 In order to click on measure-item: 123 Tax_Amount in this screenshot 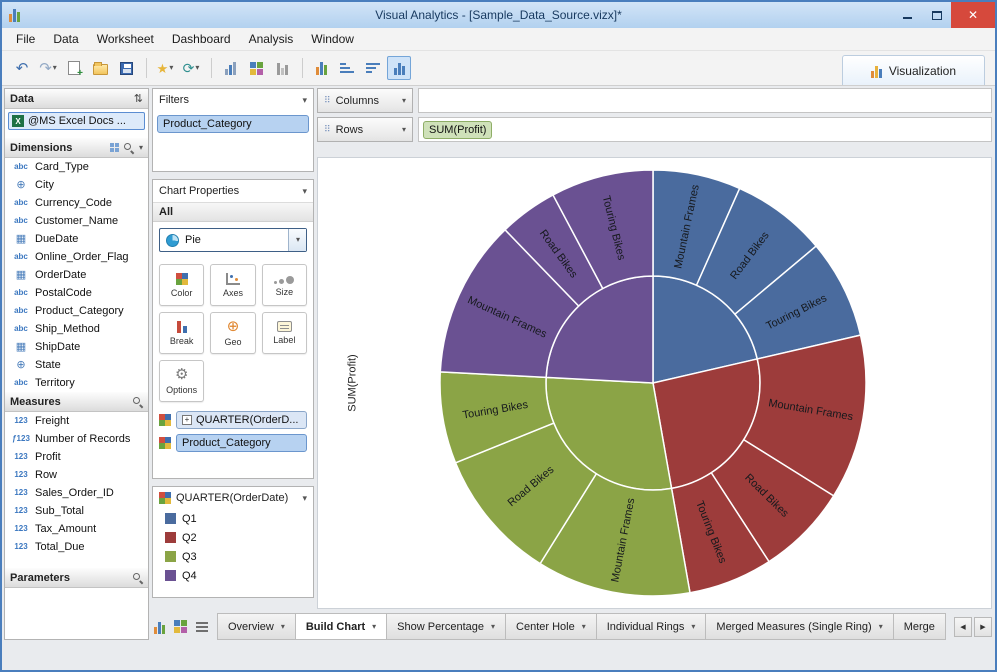, I will do `click(76, 529)`.